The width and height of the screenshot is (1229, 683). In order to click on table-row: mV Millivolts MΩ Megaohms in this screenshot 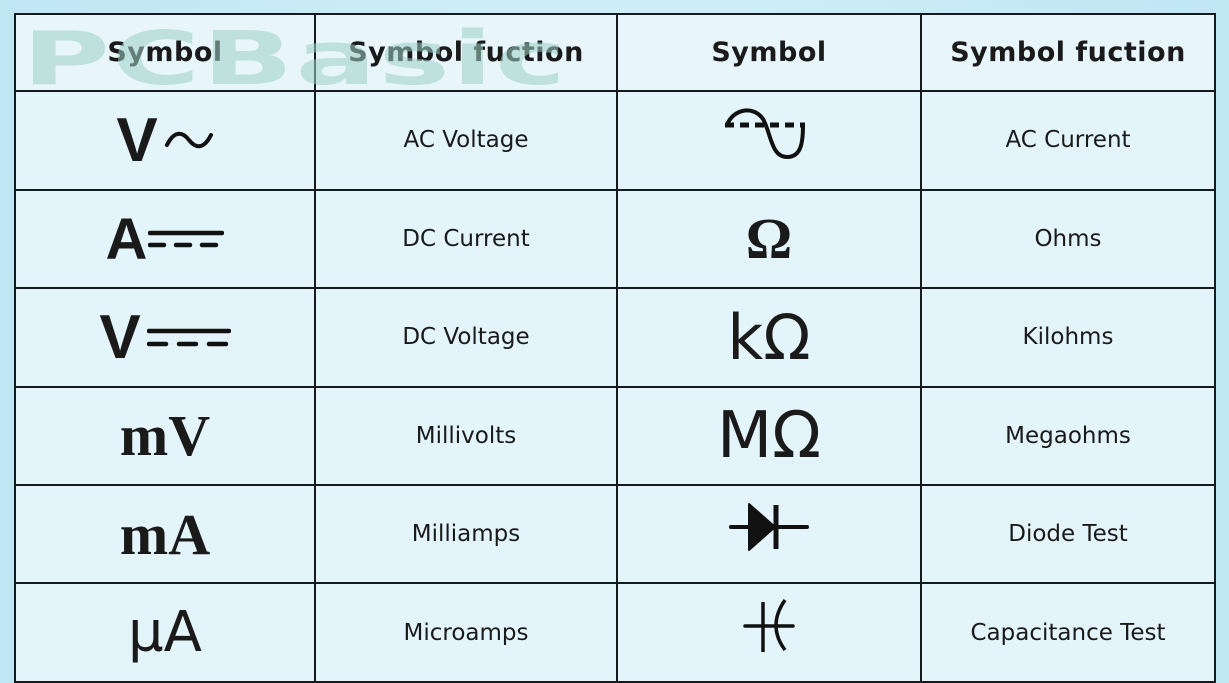, I will do `click(615, 436)`.